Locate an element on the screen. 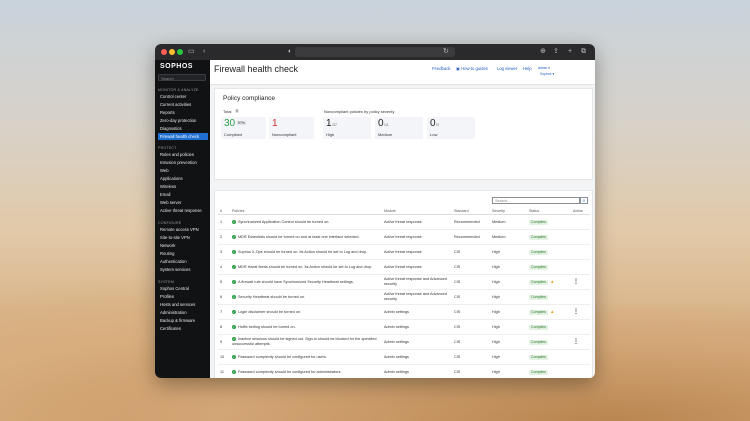 This screenshot has height=421, width=750. sidebar-item-sophos-central: Sophos Central is located at coordinates (183, 288).